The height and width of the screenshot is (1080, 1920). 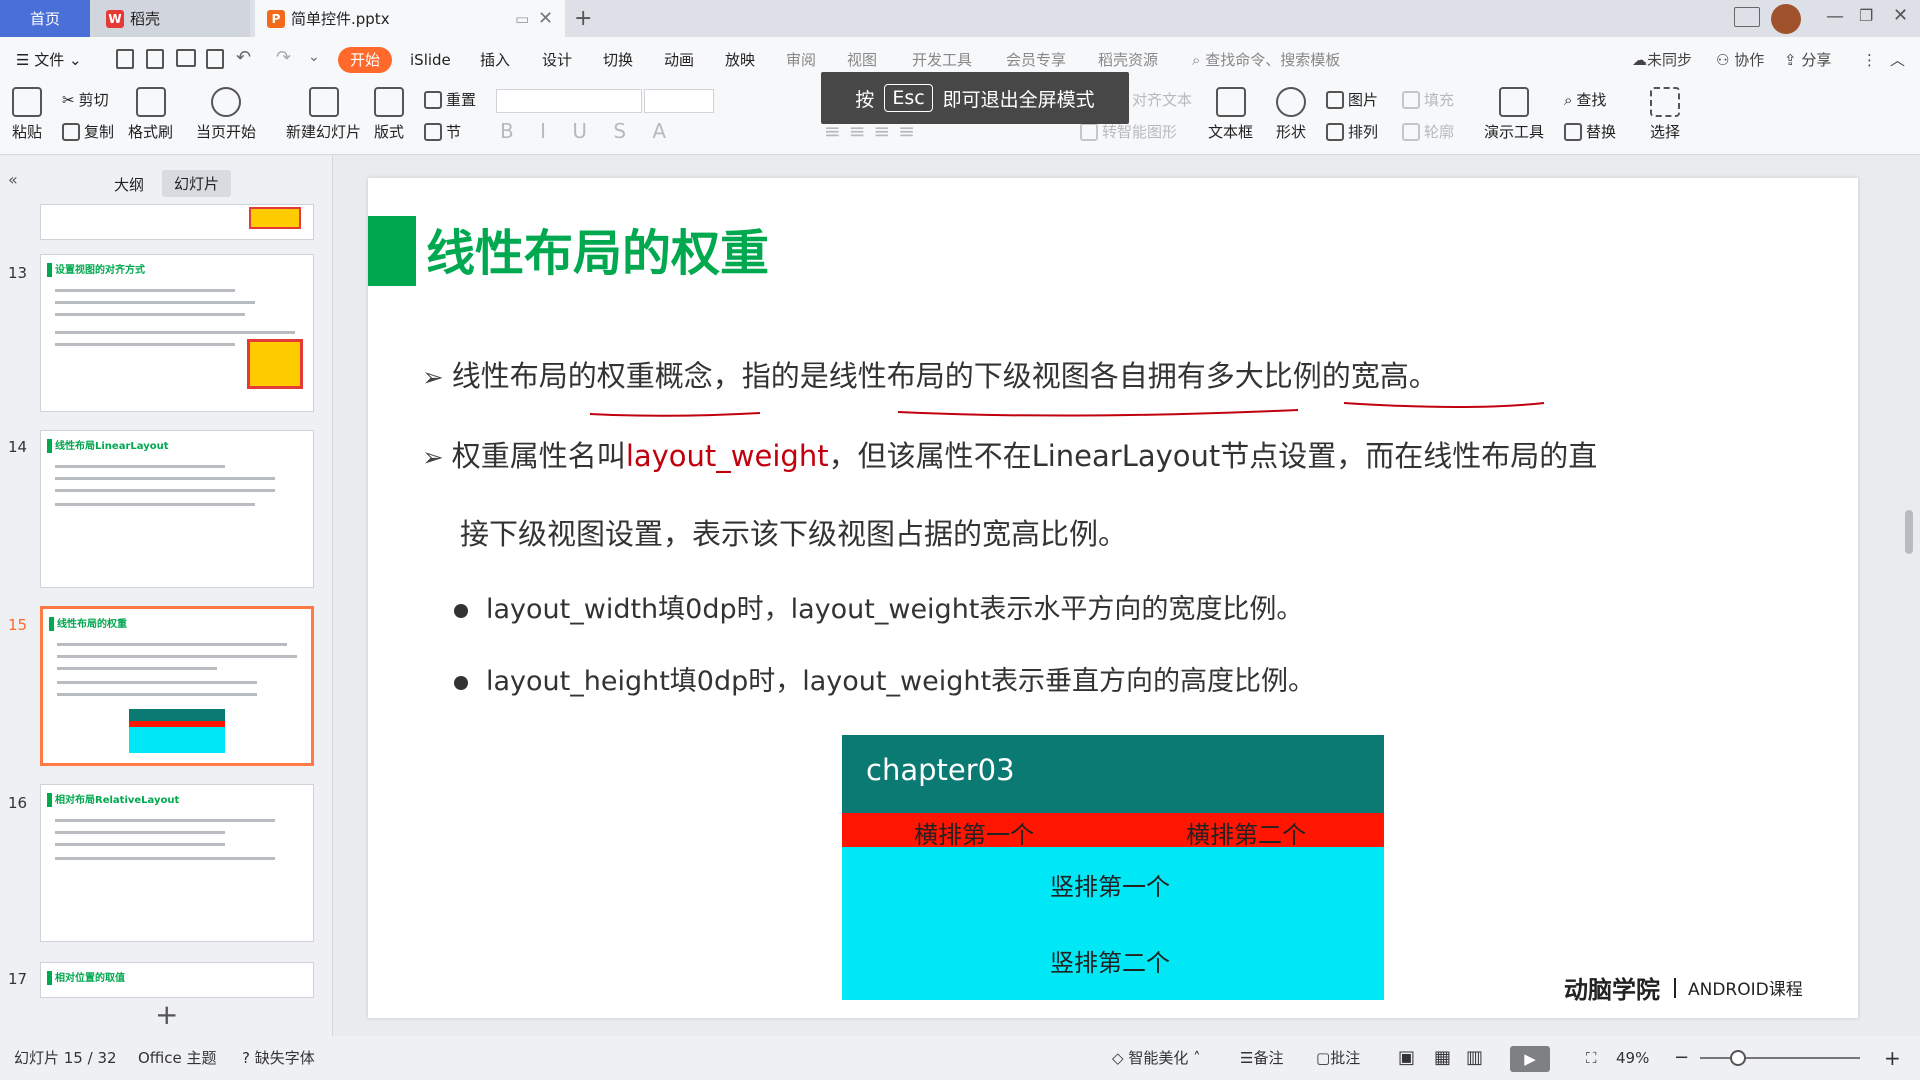 I want to click on collab-button: ⚇ 协作, so click(x=1740, y=60).